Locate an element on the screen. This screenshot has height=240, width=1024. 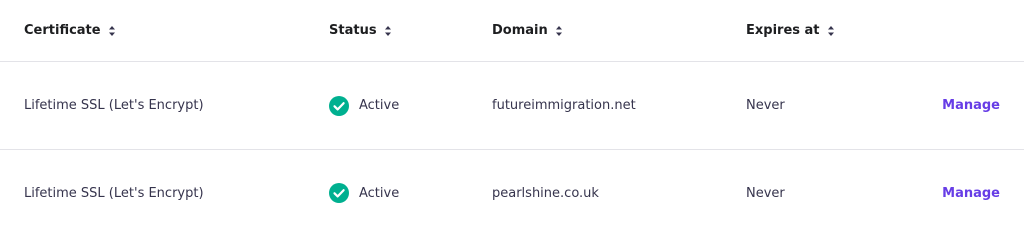
domain-cell: pearlshine.co.uk is located at coordinates (545, 193).